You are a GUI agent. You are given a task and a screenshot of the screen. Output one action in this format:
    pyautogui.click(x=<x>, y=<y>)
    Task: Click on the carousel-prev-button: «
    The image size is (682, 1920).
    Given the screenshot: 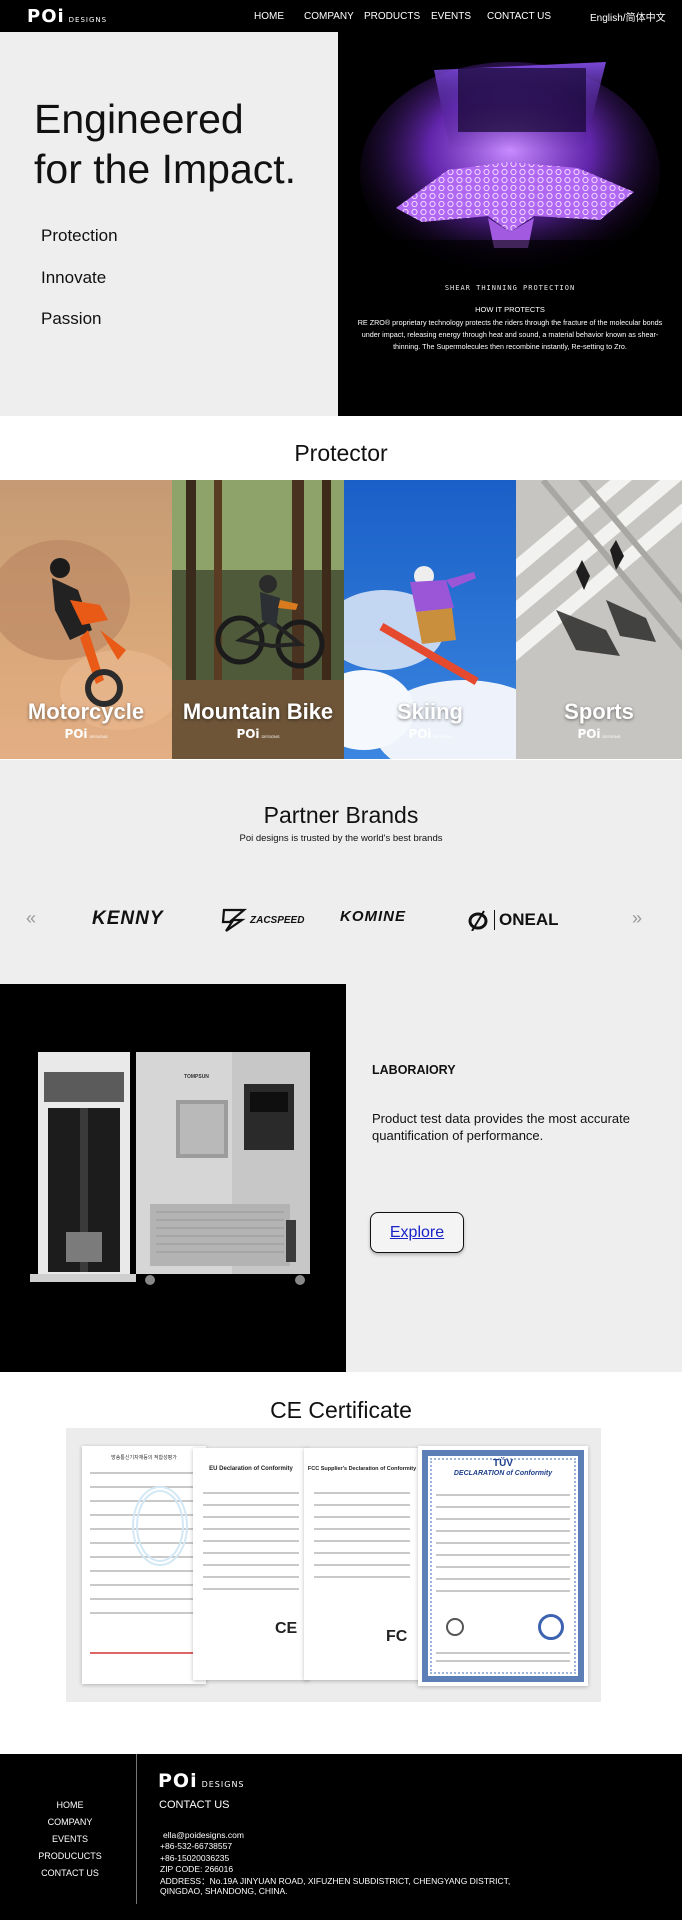 What is the action you would take?
    pyautogui.click(x=31, y=918)
    